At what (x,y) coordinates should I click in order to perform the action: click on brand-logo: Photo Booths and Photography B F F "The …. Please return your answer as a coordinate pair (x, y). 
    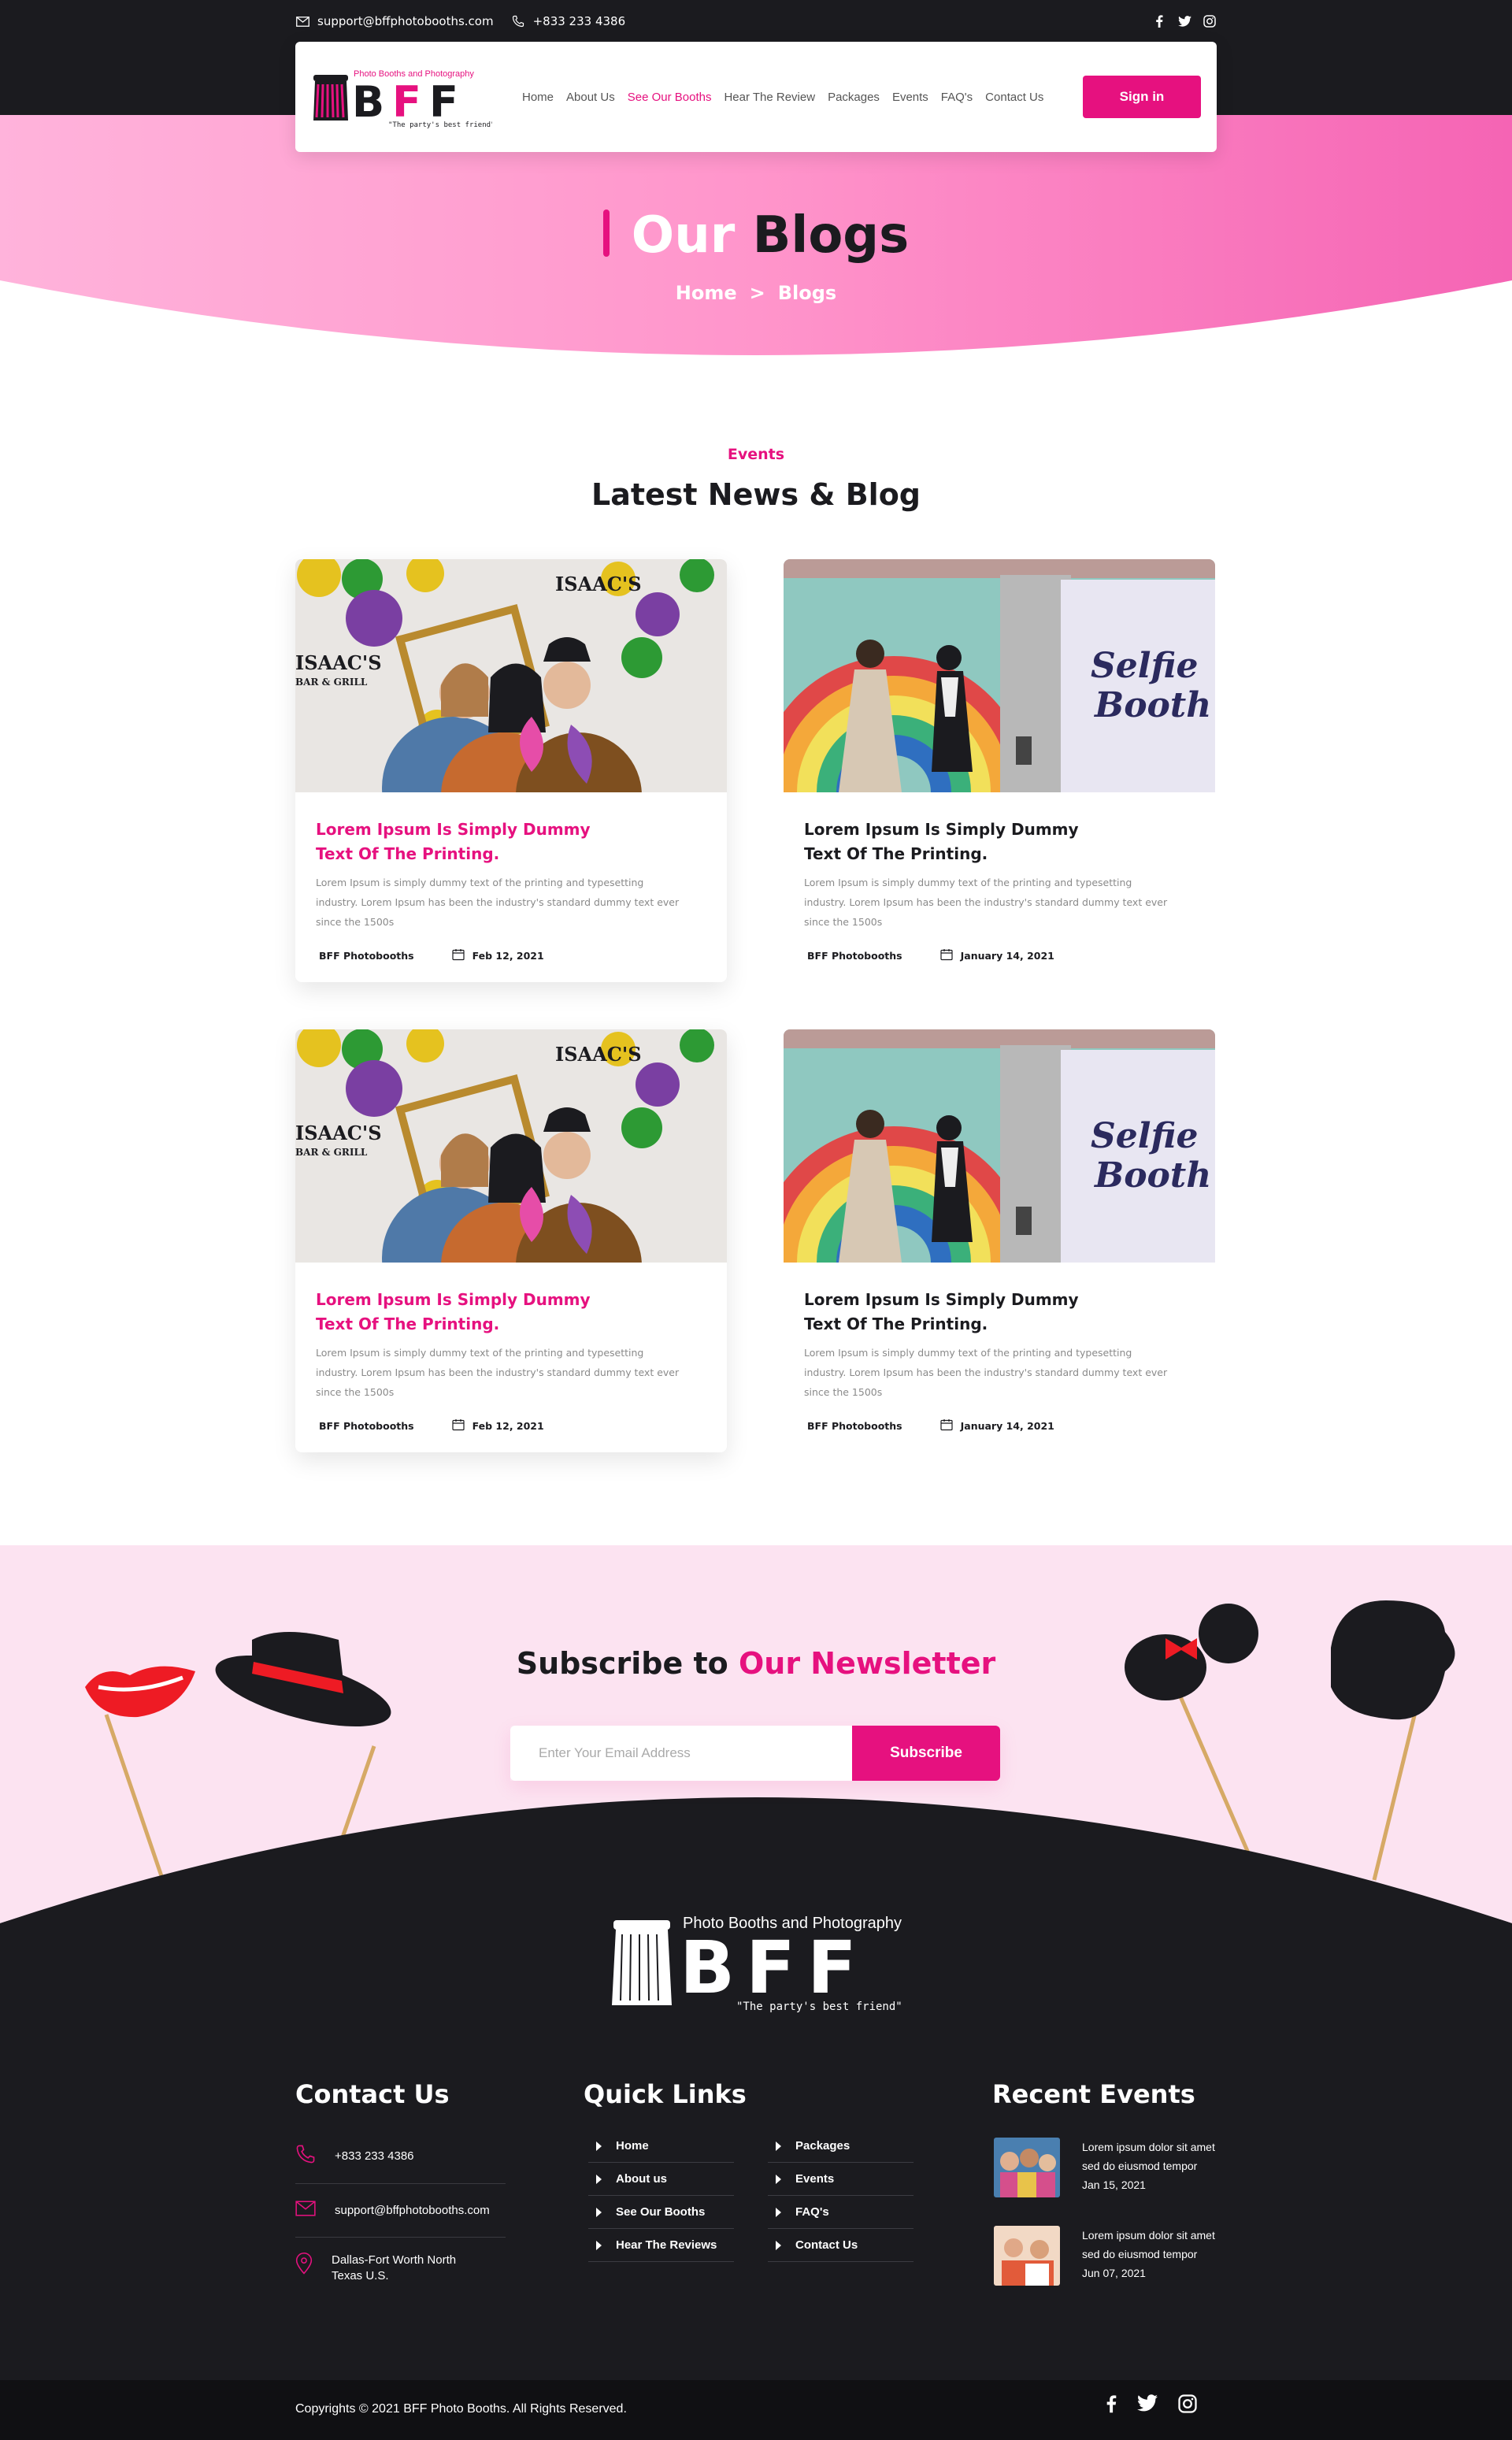
    Looking at the image, I should click on (403, 97).